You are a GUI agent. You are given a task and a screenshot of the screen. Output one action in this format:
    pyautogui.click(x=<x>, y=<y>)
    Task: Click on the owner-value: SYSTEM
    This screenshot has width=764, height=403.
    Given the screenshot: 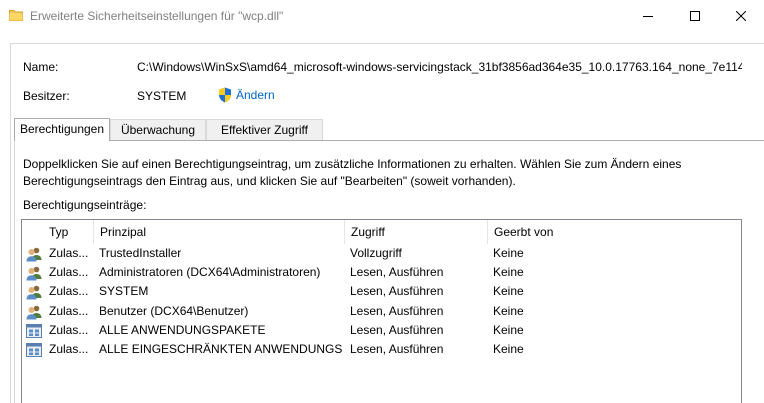 What is the action you would take?
    pyautogui.click(x=162, y=96)
    